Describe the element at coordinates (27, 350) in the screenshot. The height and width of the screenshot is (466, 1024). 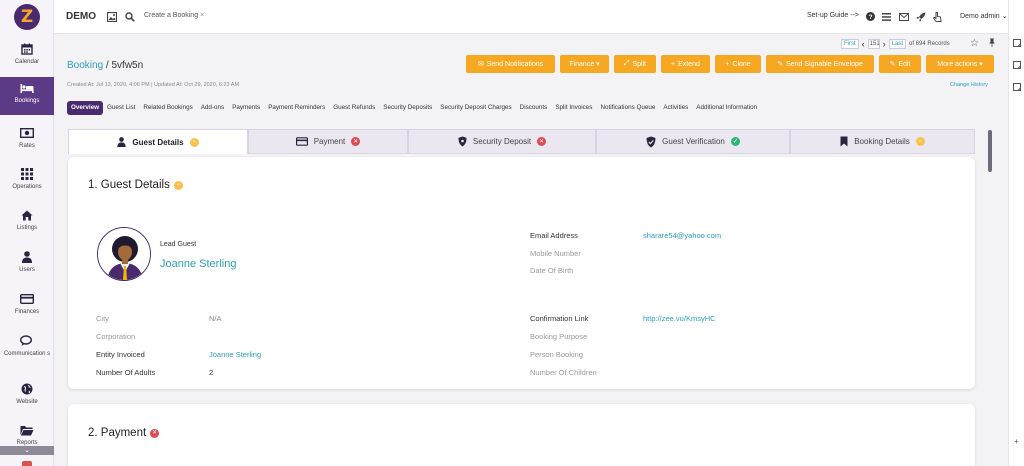
I see `sidebar-item-communications: Communication s` at that location.